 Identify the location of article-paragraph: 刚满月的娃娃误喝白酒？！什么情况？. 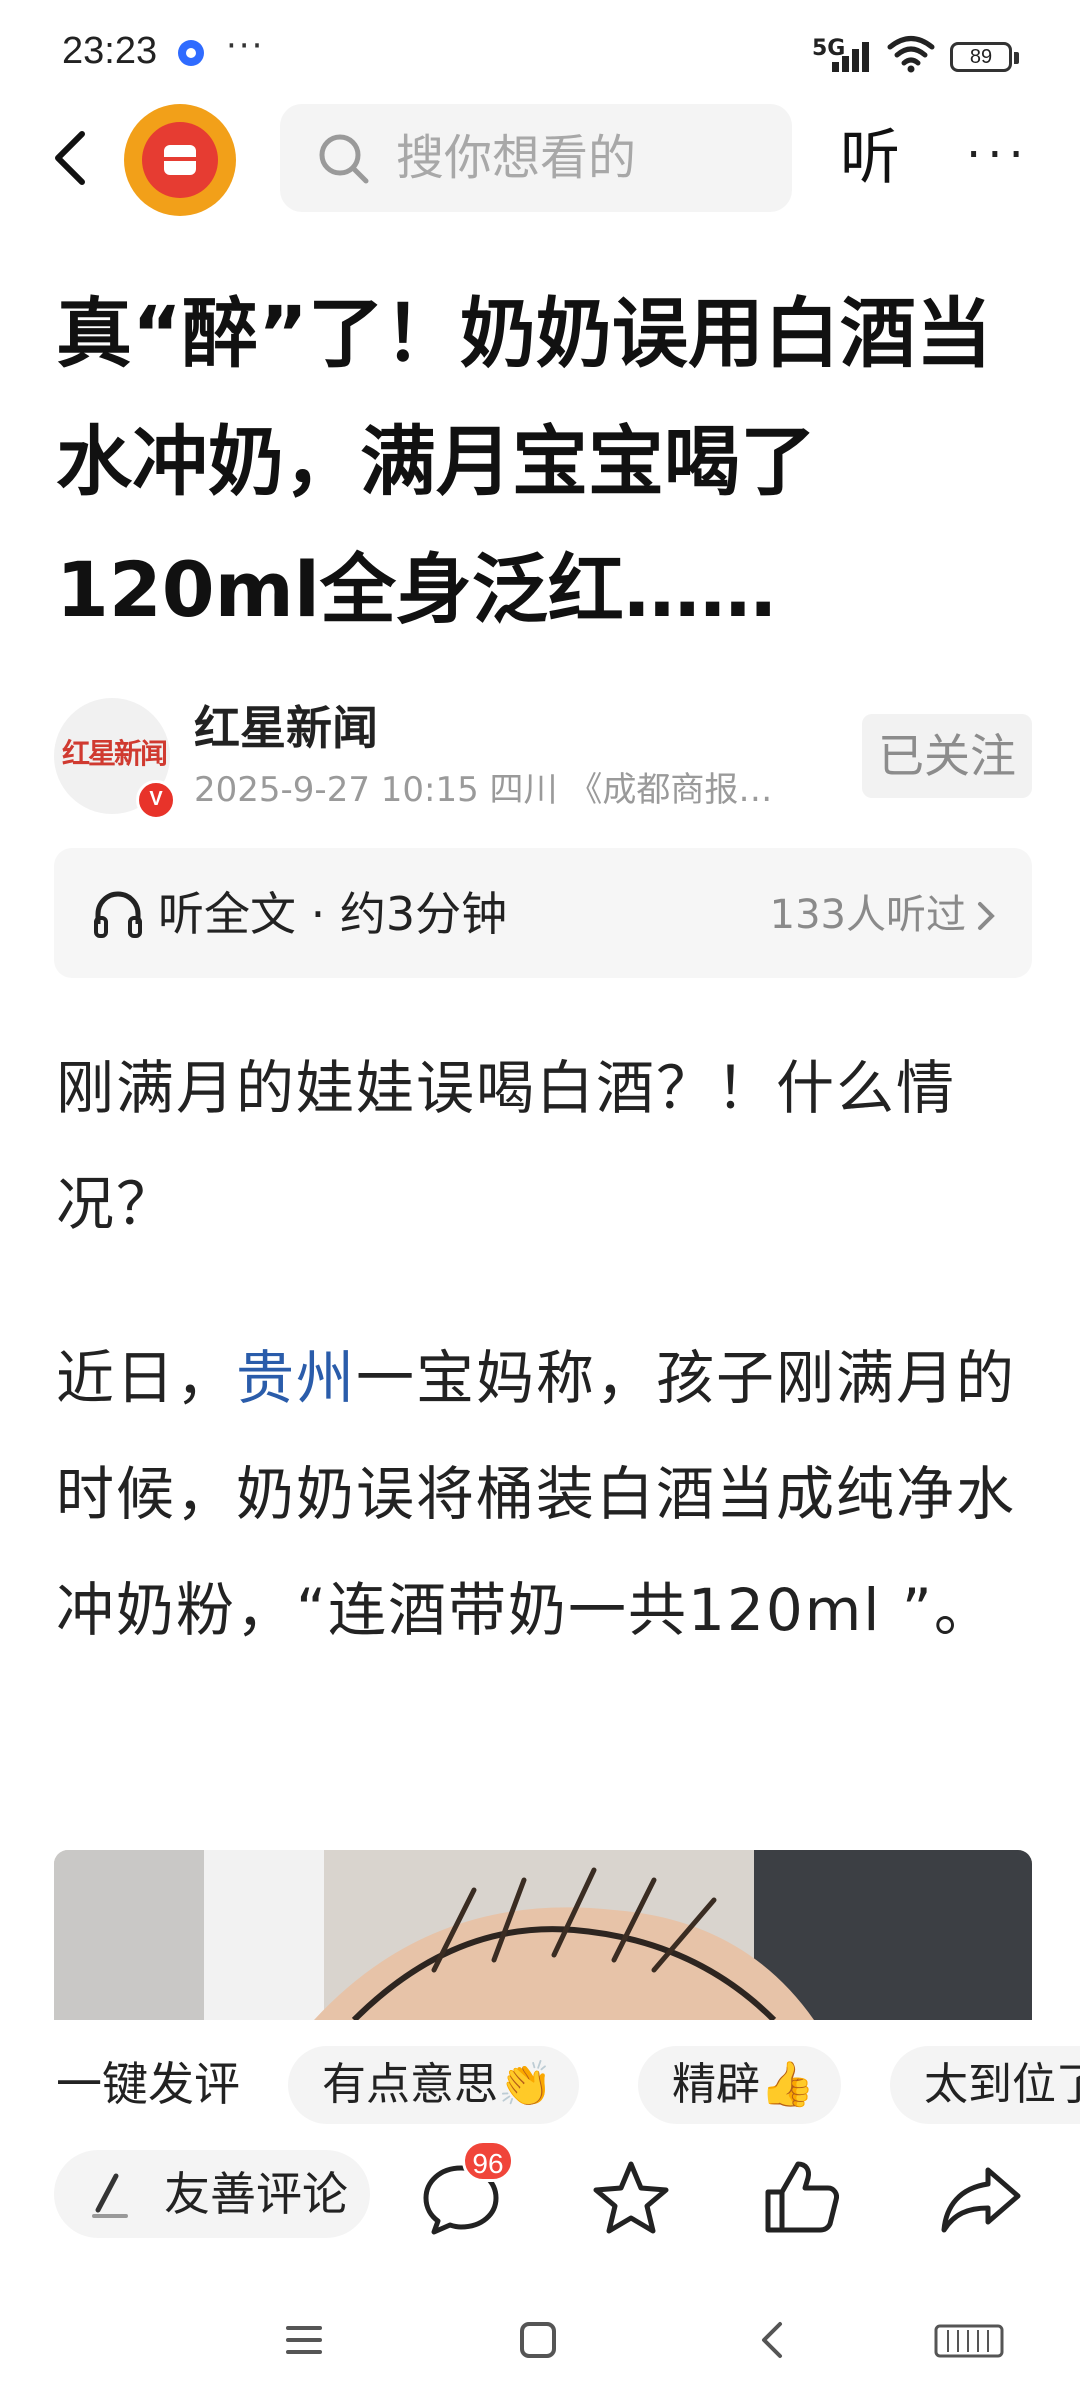
(506, 1146).